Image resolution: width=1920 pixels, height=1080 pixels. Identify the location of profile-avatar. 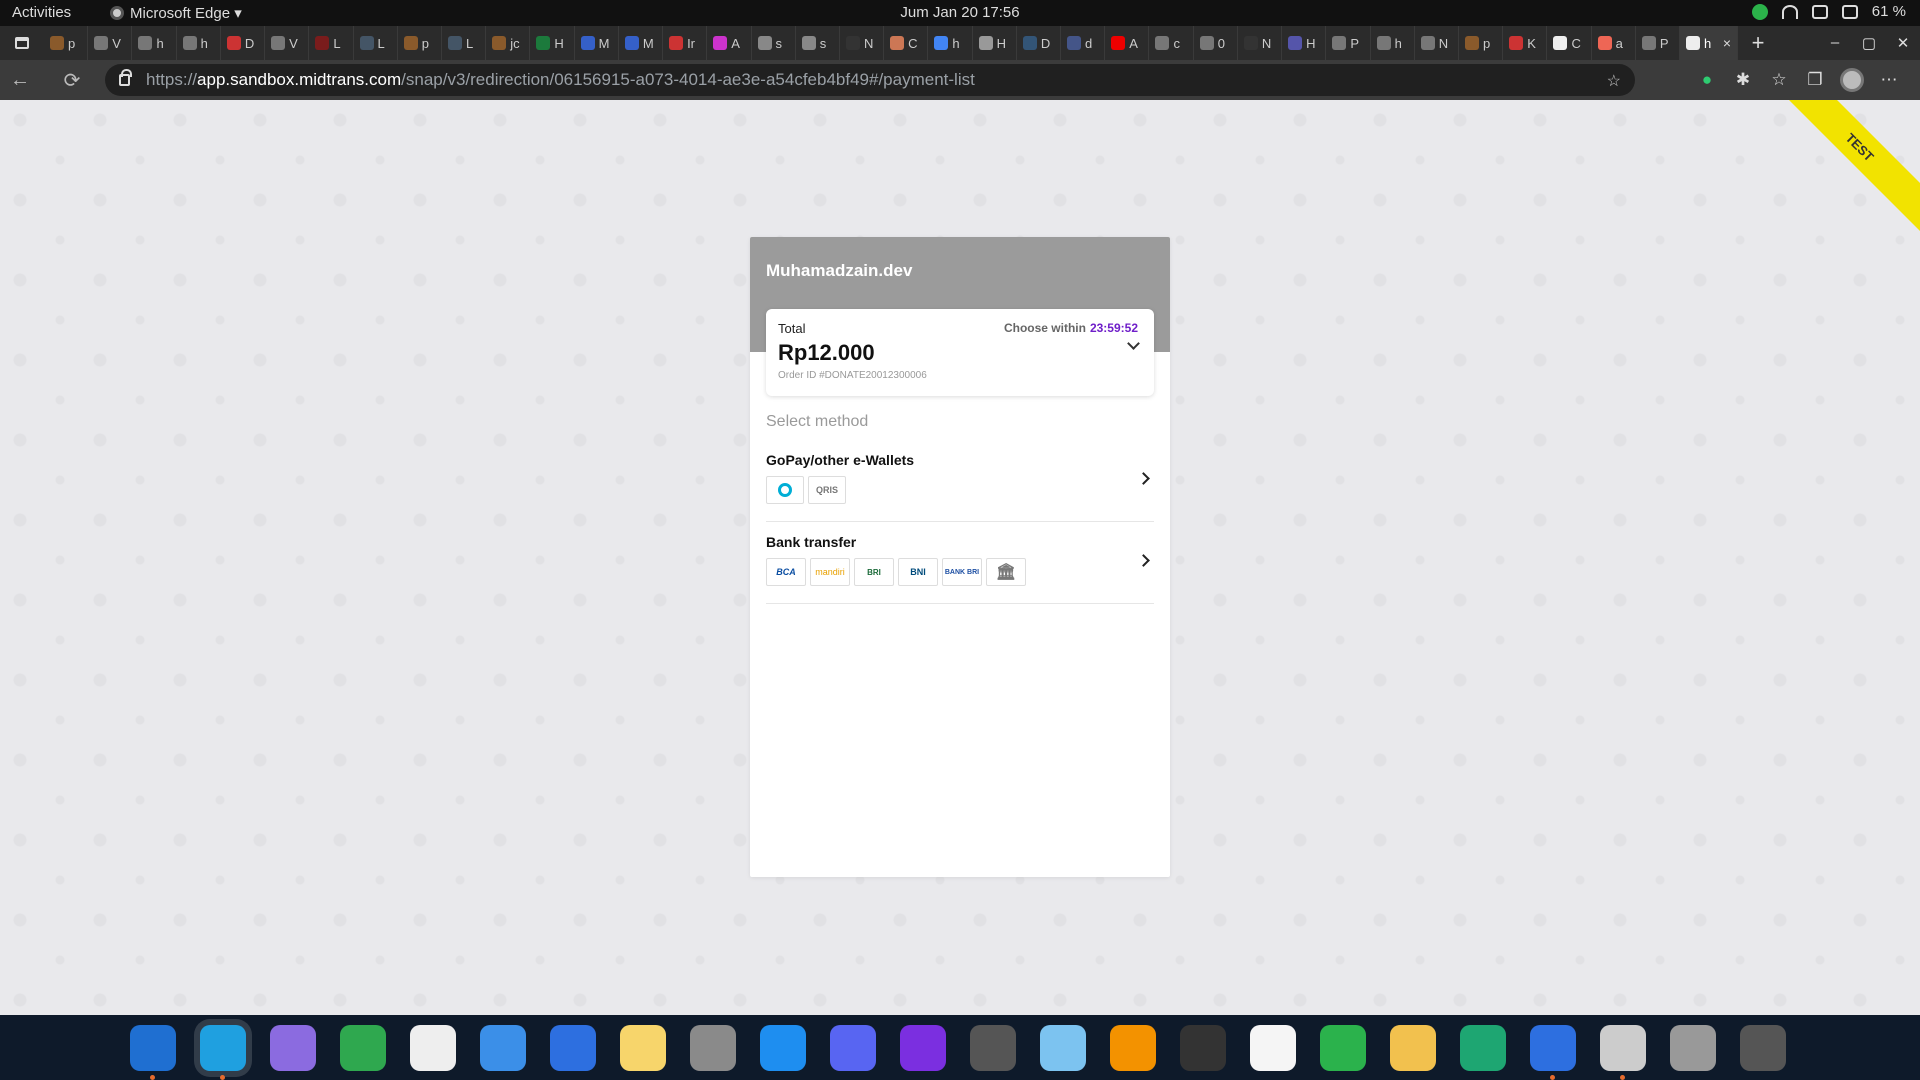
(1852, 80).